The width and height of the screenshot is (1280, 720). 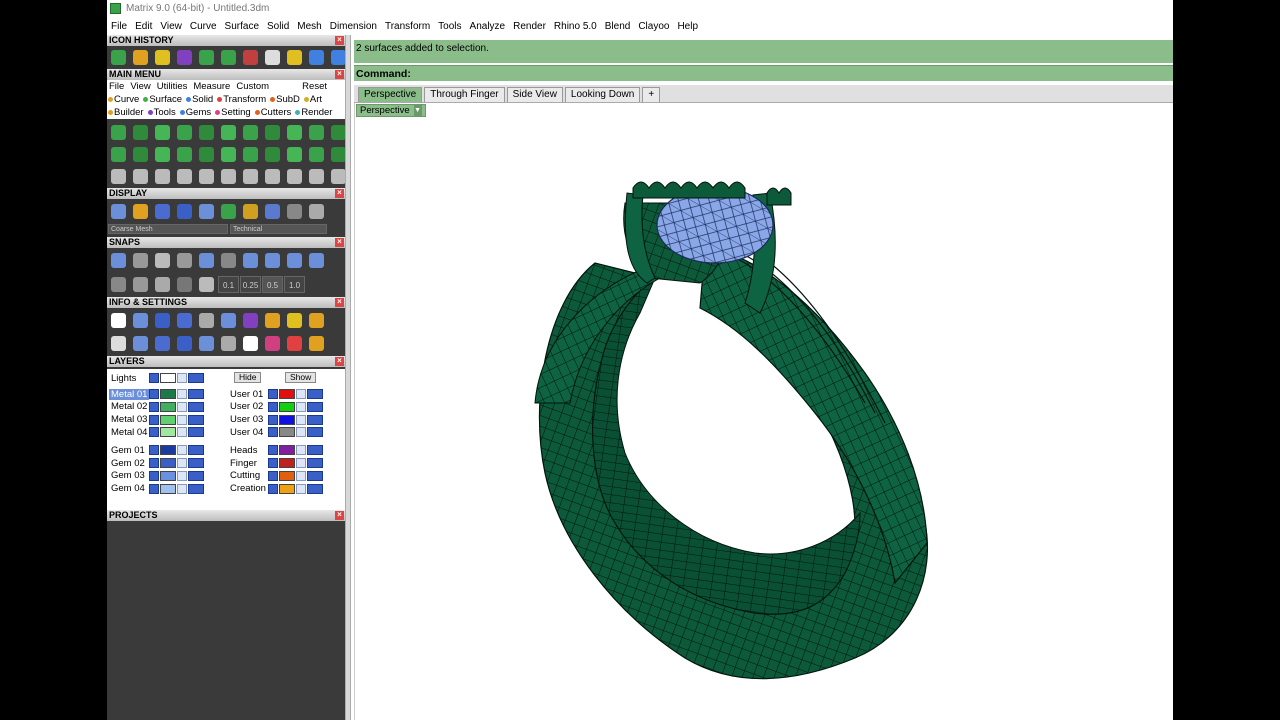 I want to click on tool-2-5-icon, so click(x=206, y=154).